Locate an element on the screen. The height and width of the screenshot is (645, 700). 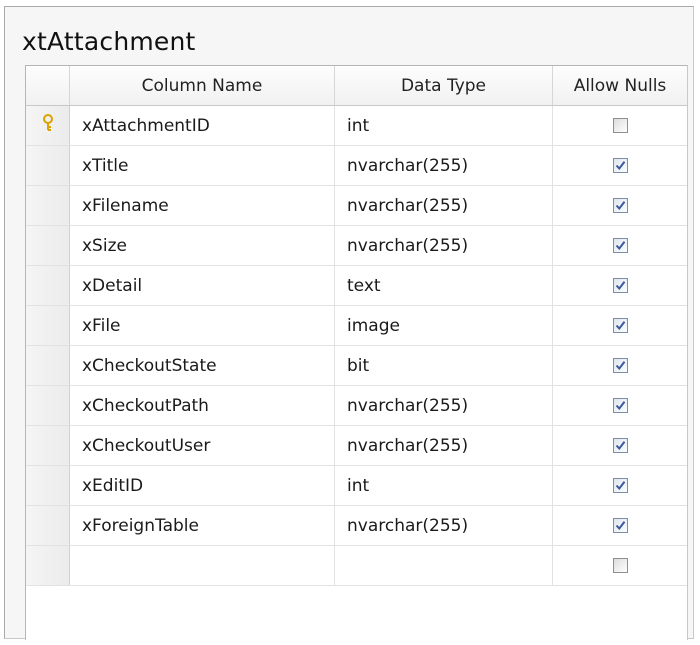
table-row: xAttachmentID int is located at coordinates (356, 126).